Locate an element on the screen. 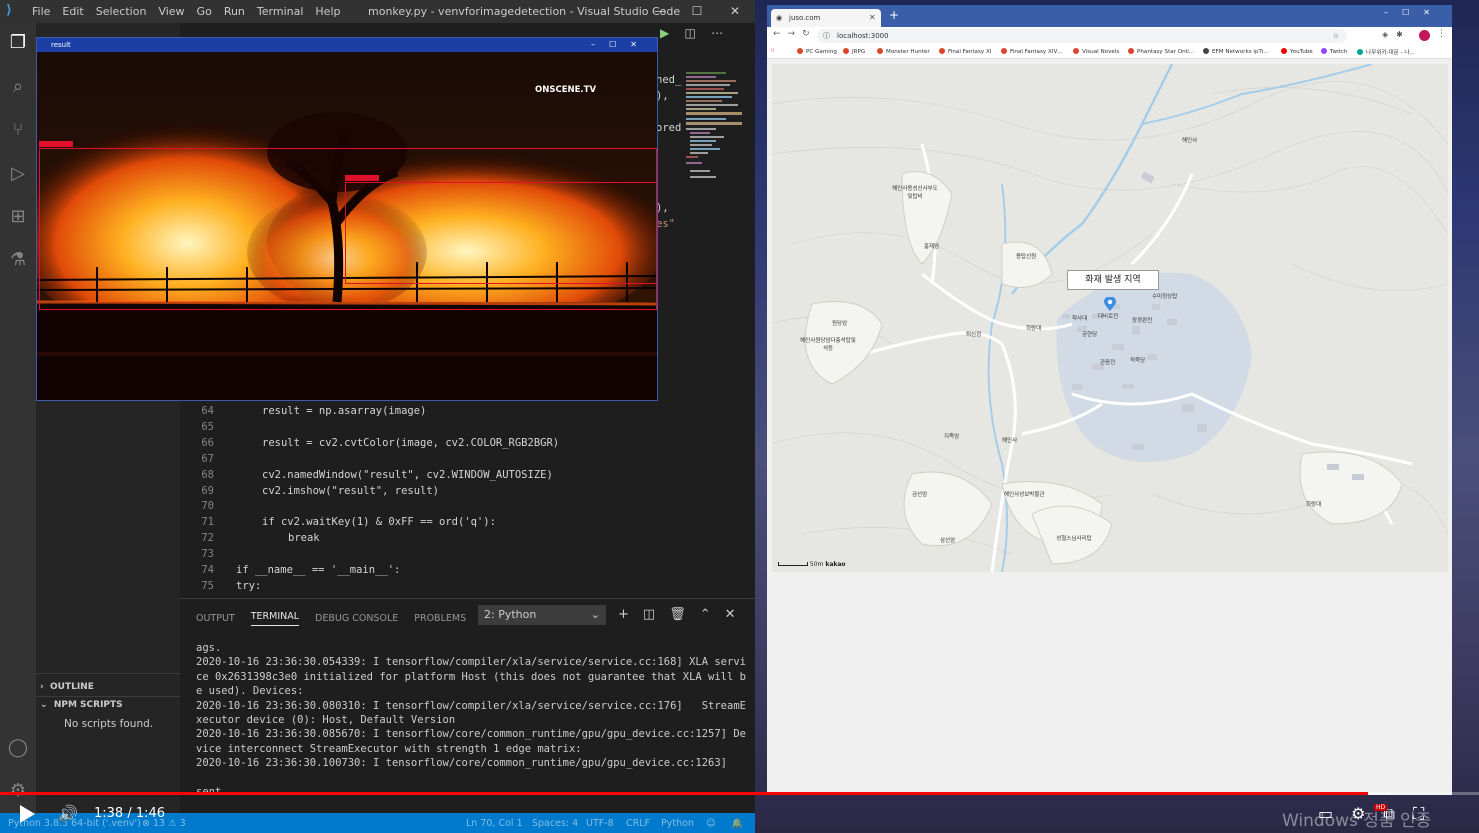 This screenshot has height=833, width=1479. chevron-up-icon: ⌃ is located at coordinates (705, 614).